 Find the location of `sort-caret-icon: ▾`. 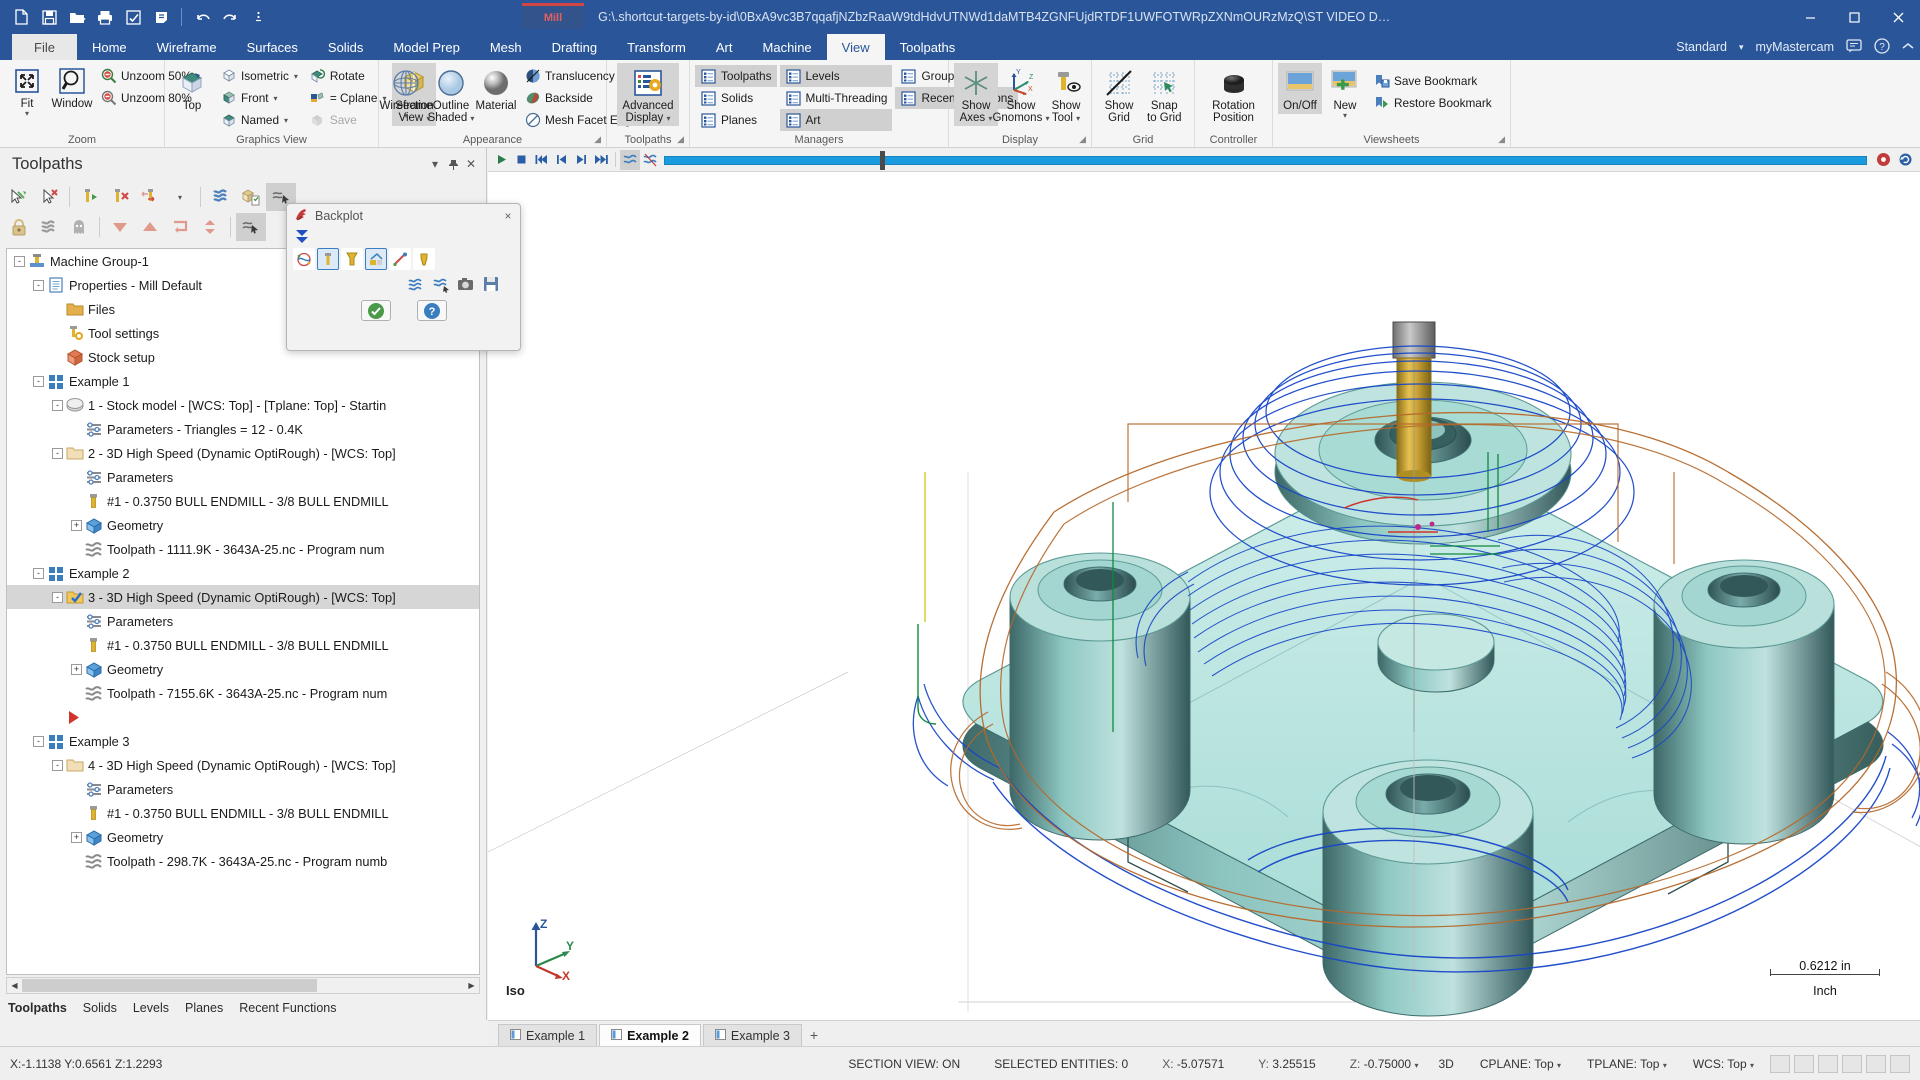

sort-caret-icon: ▾ is located at coordinates (180, 197).